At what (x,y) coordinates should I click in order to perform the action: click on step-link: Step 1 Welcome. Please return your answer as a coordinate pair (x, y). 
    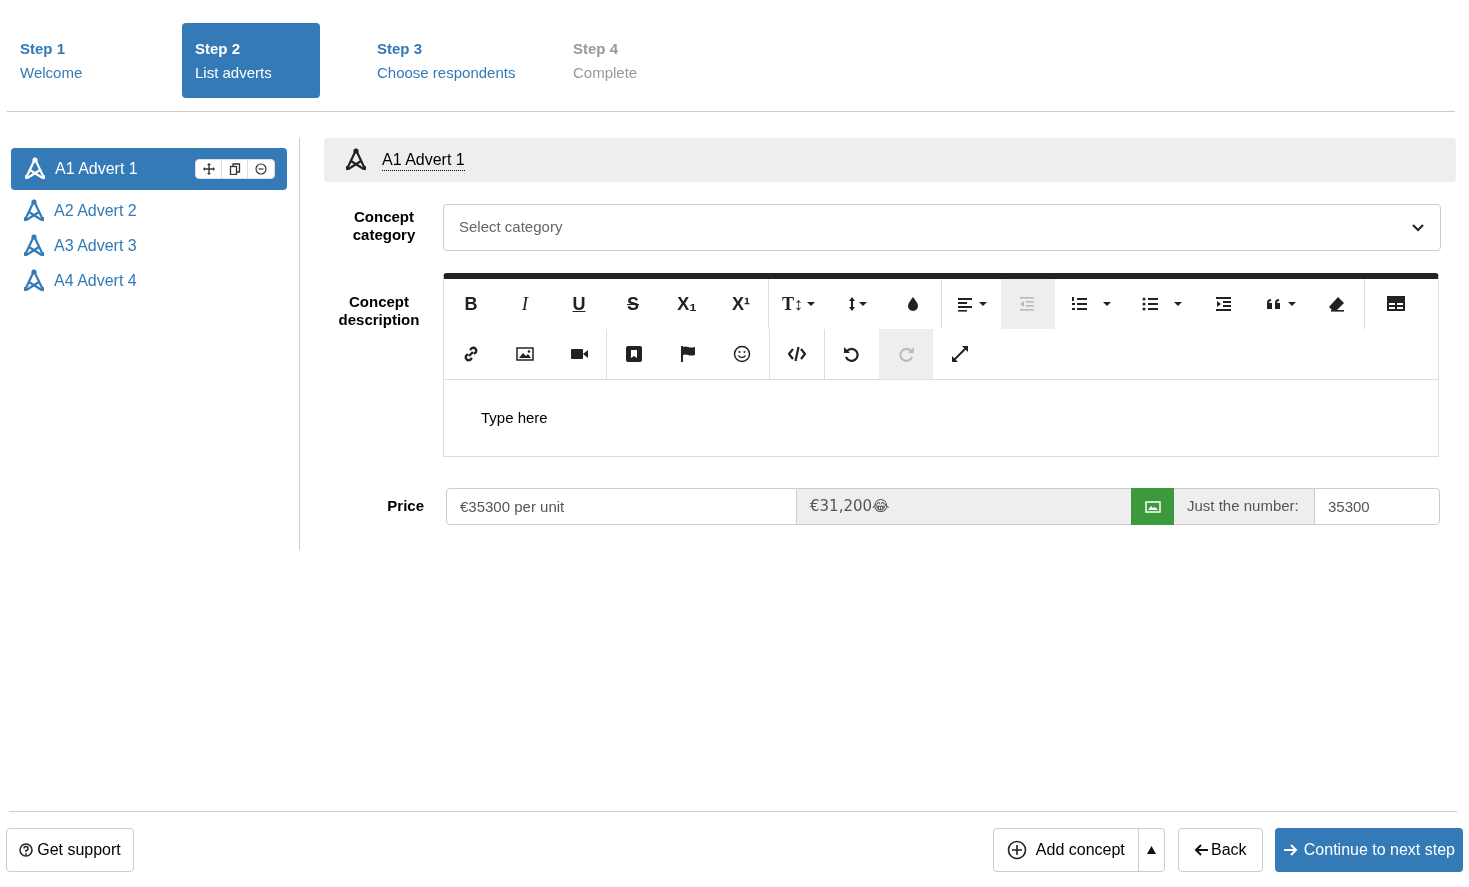
    Looking at the image, I should click on (94, 60).